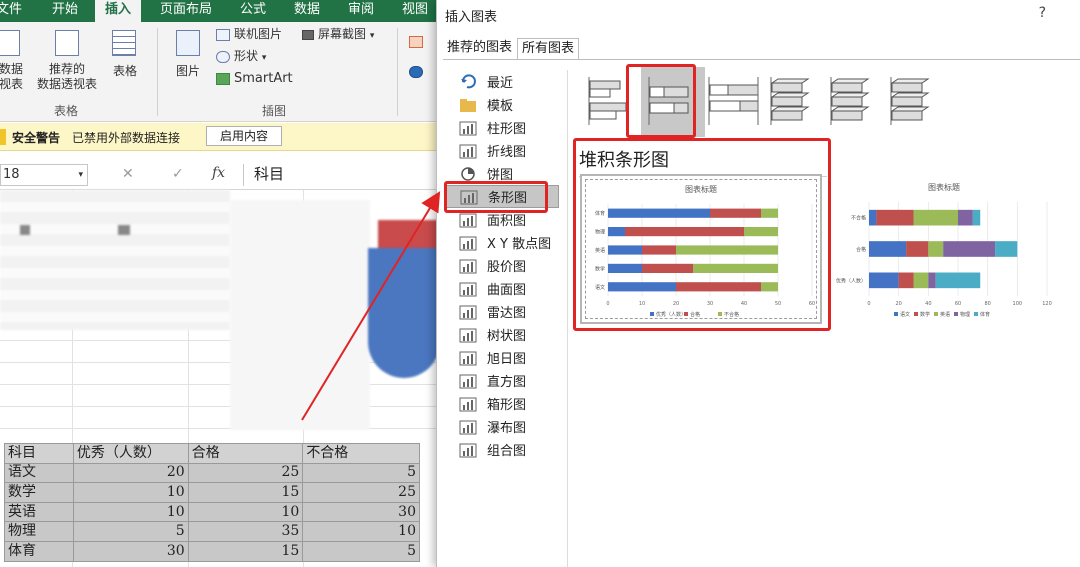  What do you see at coordinates (795, 102) in the screenshot?
I see `3d-clustered-bar-subtype` at bounding box center [795, 102].